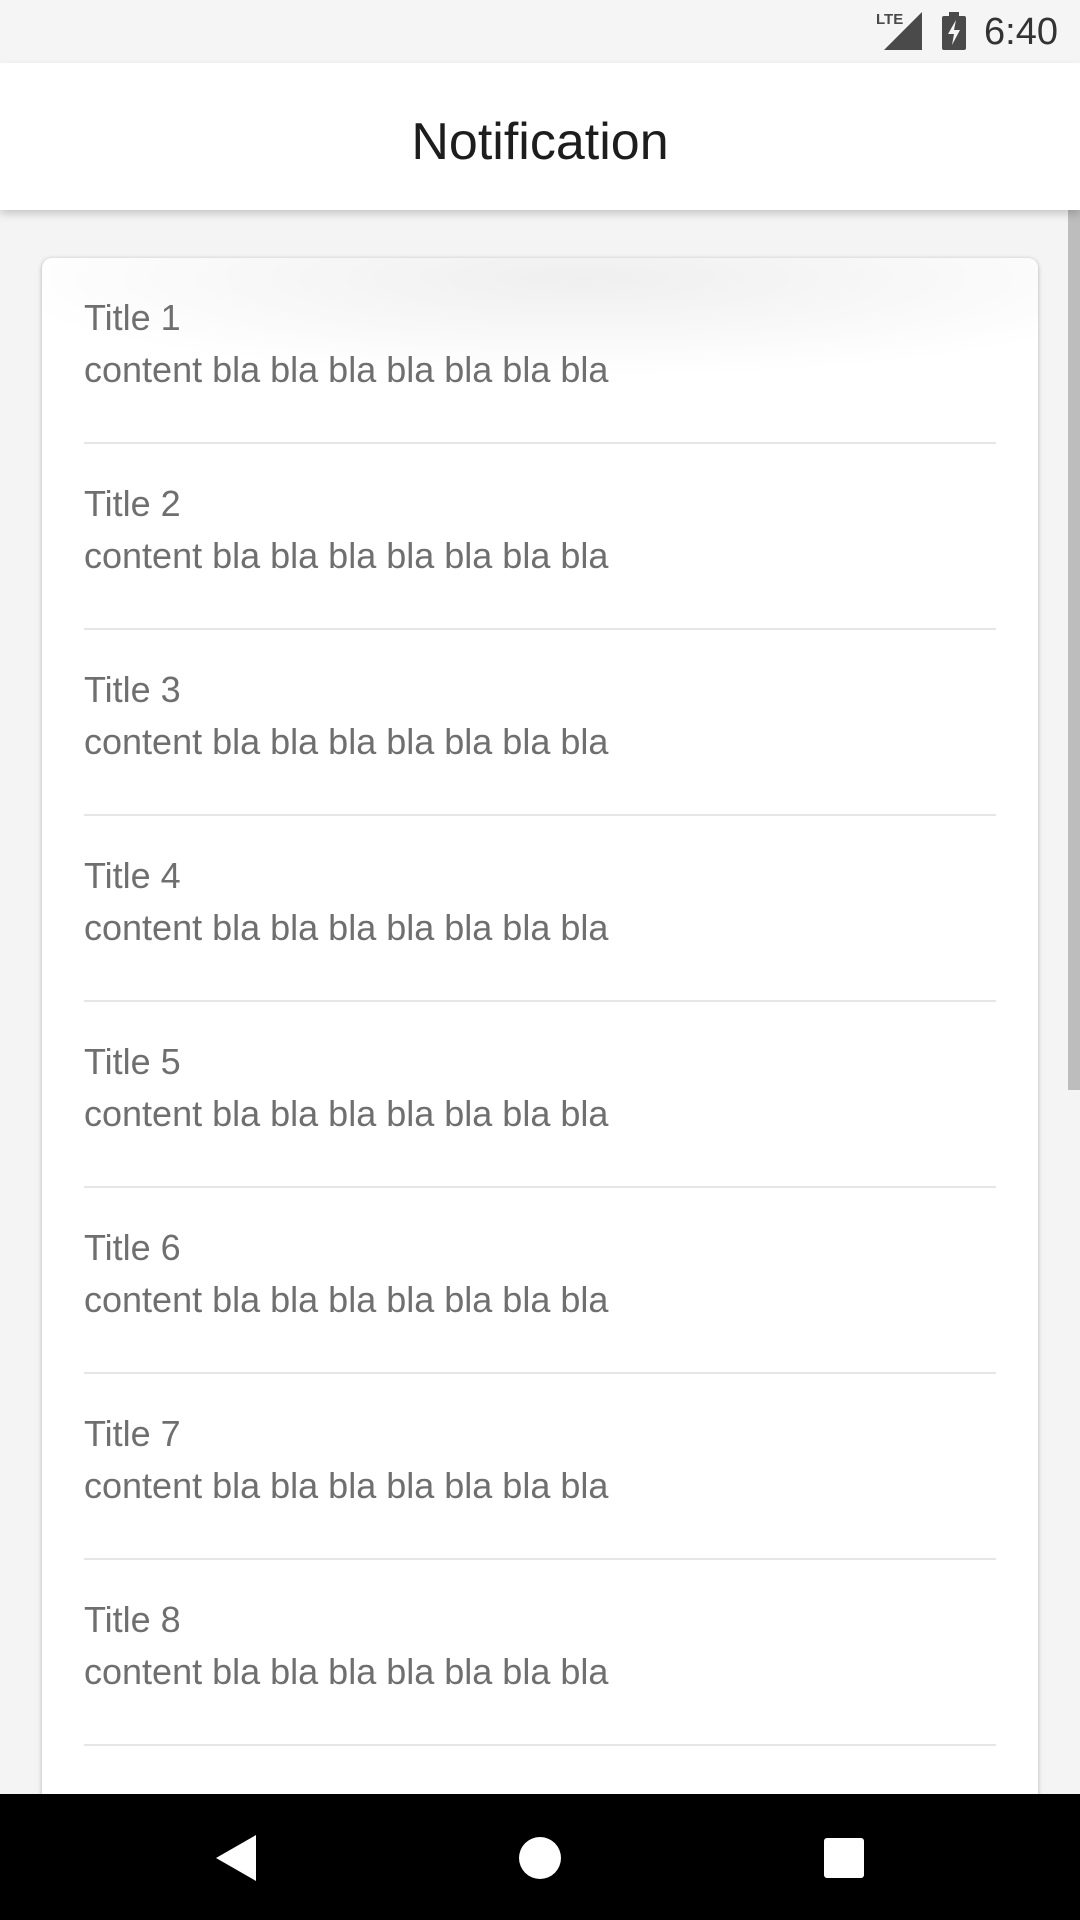 Image resolution: width=1080 pixels, height=1920 pixels. What do you see at coordinates (899, 30) in the screenshot?
I see `lte-signal-icon: LTE` at bounding box center [899, 30].